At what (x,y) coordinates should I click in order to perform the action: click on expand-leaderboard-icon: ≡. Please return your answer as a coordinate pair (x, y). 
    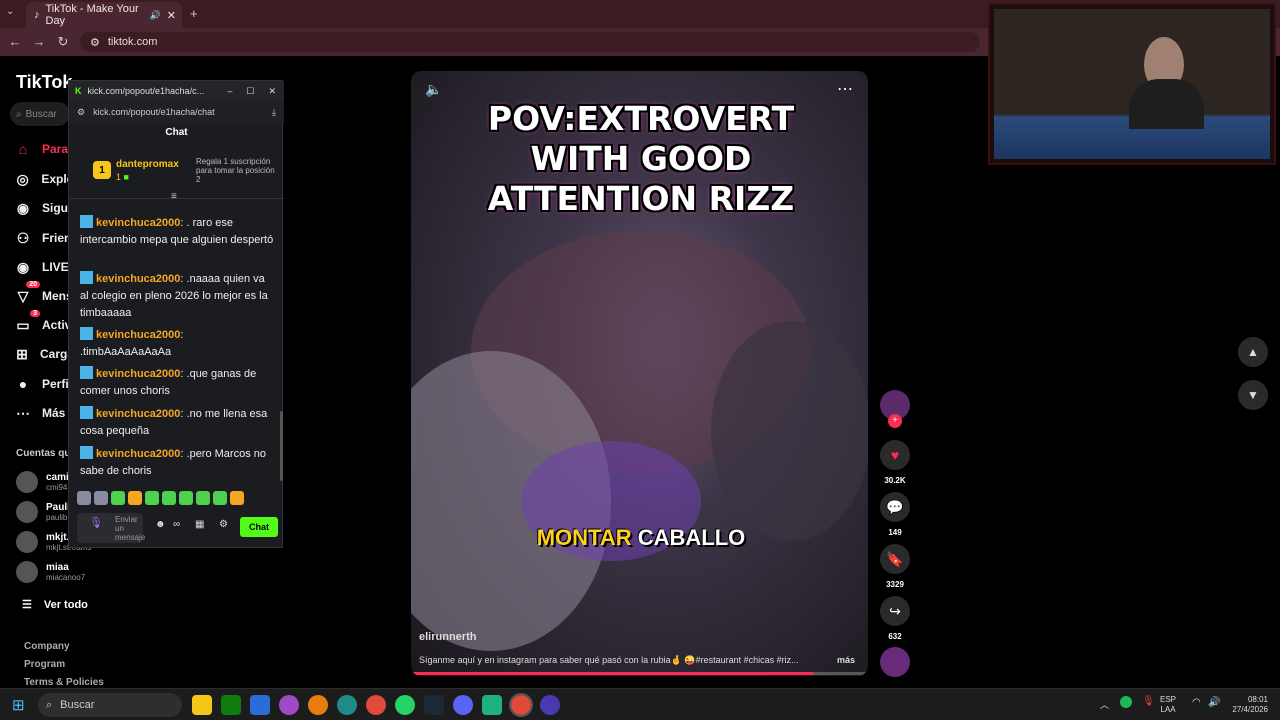
    Looking at the image, I should click on (174, 196).